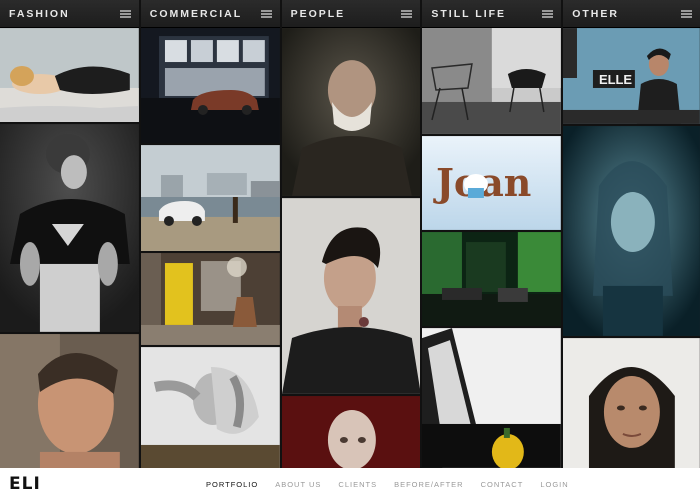 This screenshot has height=500, width=700. What do you see at coordinates (615, 79) in the screenshot?
I see `elle-text: ELLE` at bounding box center [615, 79].